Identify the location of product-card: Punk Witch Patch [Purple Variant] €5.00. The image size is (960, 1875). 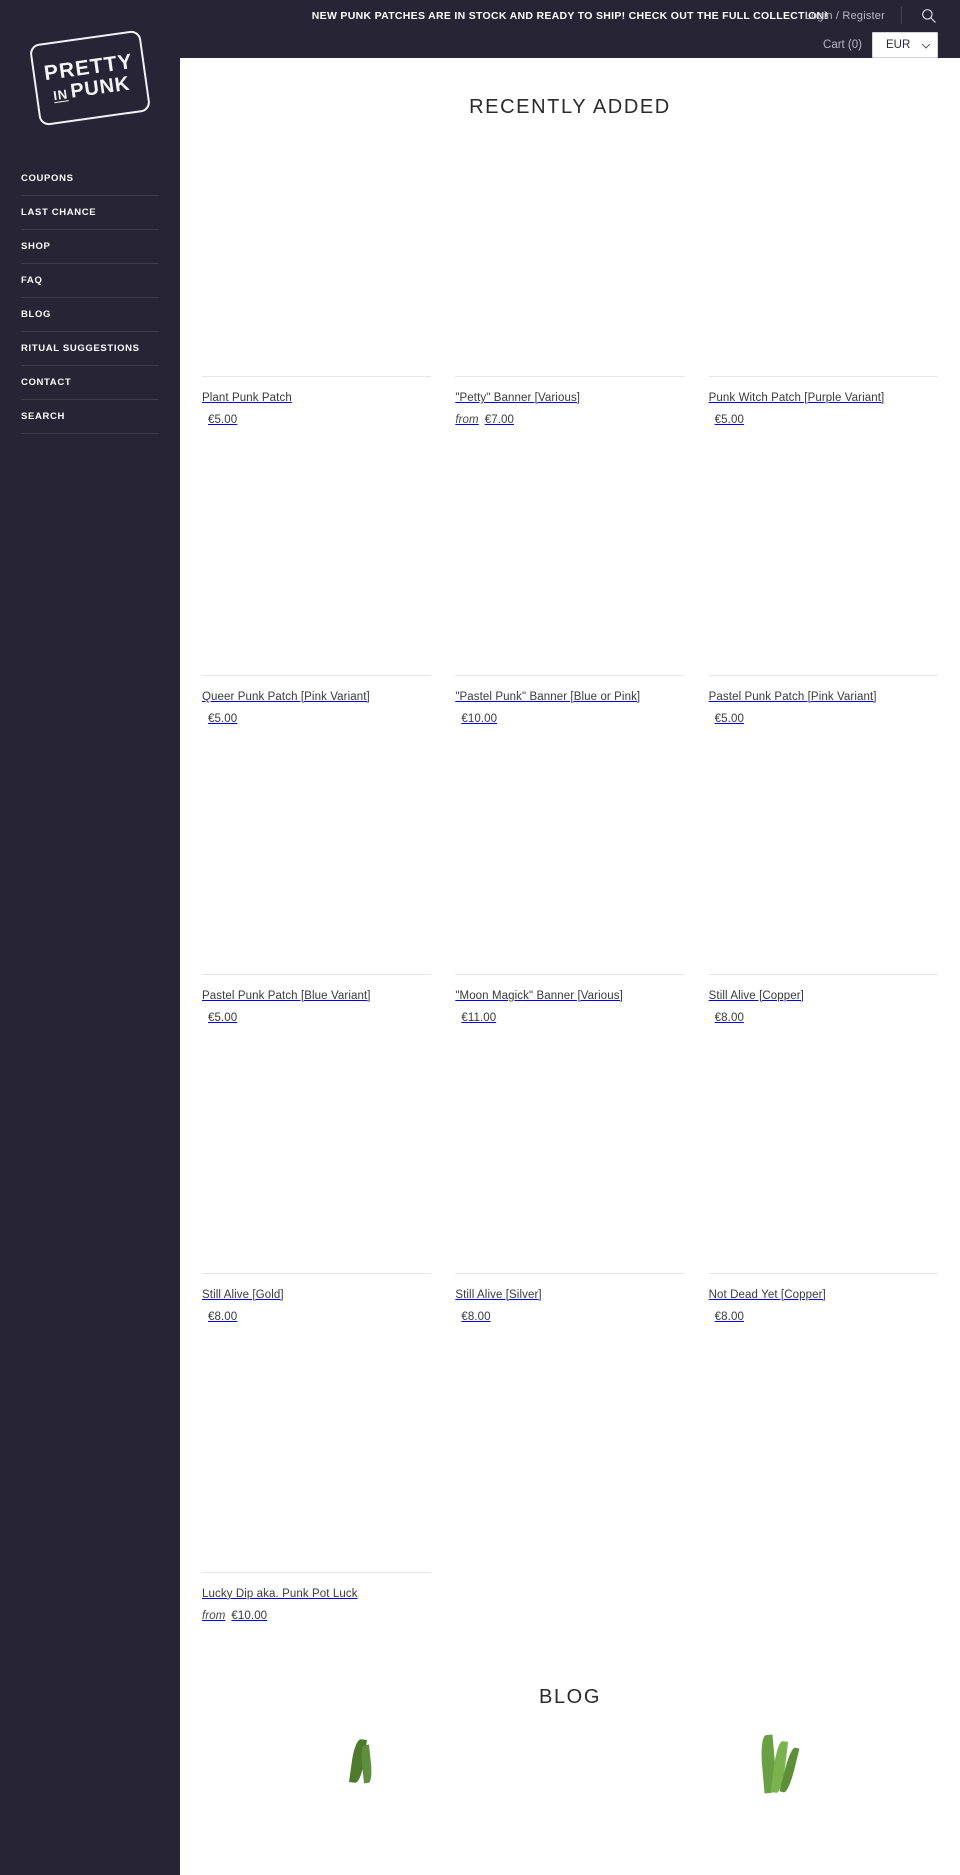
(823, 298).